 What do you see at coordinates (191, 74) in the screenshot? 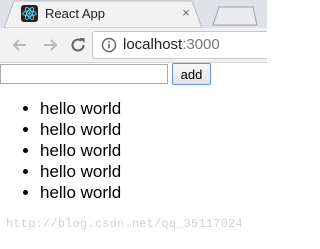
I see `add-button: add` at bounding box center [191, 74].